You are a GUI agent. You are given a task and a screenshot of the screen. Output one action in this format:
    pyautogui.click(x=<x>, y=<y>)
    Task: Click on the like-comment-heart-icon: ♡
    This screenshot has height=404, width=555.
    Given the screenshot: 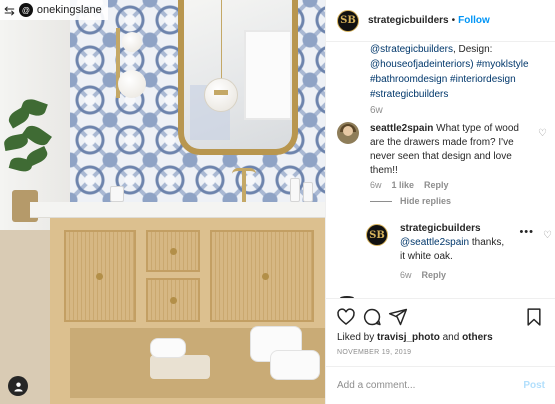 What is the action you would take?
    pyautogui.click(x=542, y=133)
    